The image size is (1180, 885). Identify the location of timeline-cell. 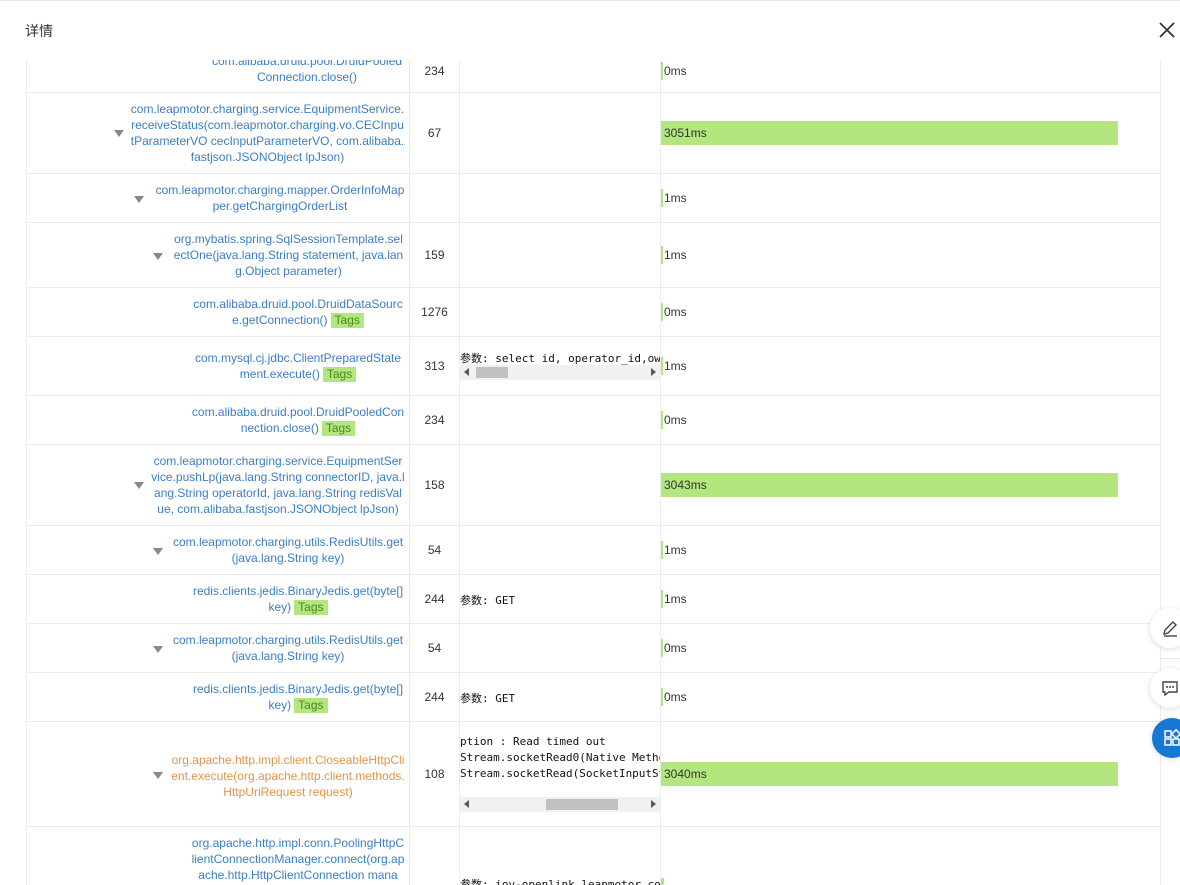
(910, 856).